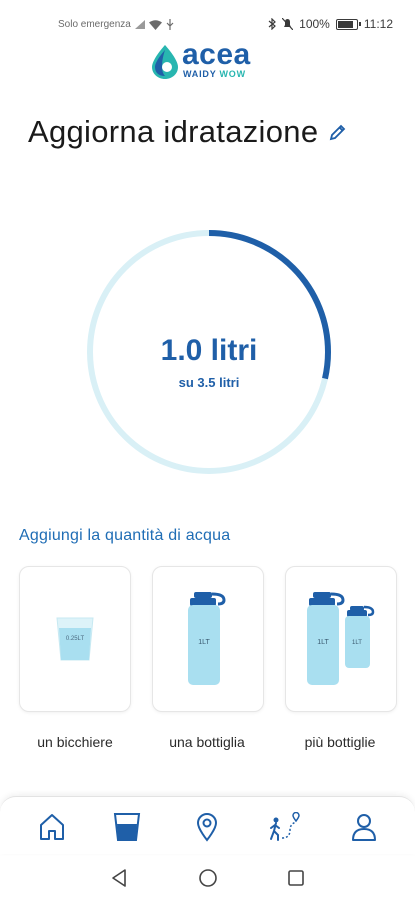  I want to click on logo-sub-right: WOW, so click(232, 74).